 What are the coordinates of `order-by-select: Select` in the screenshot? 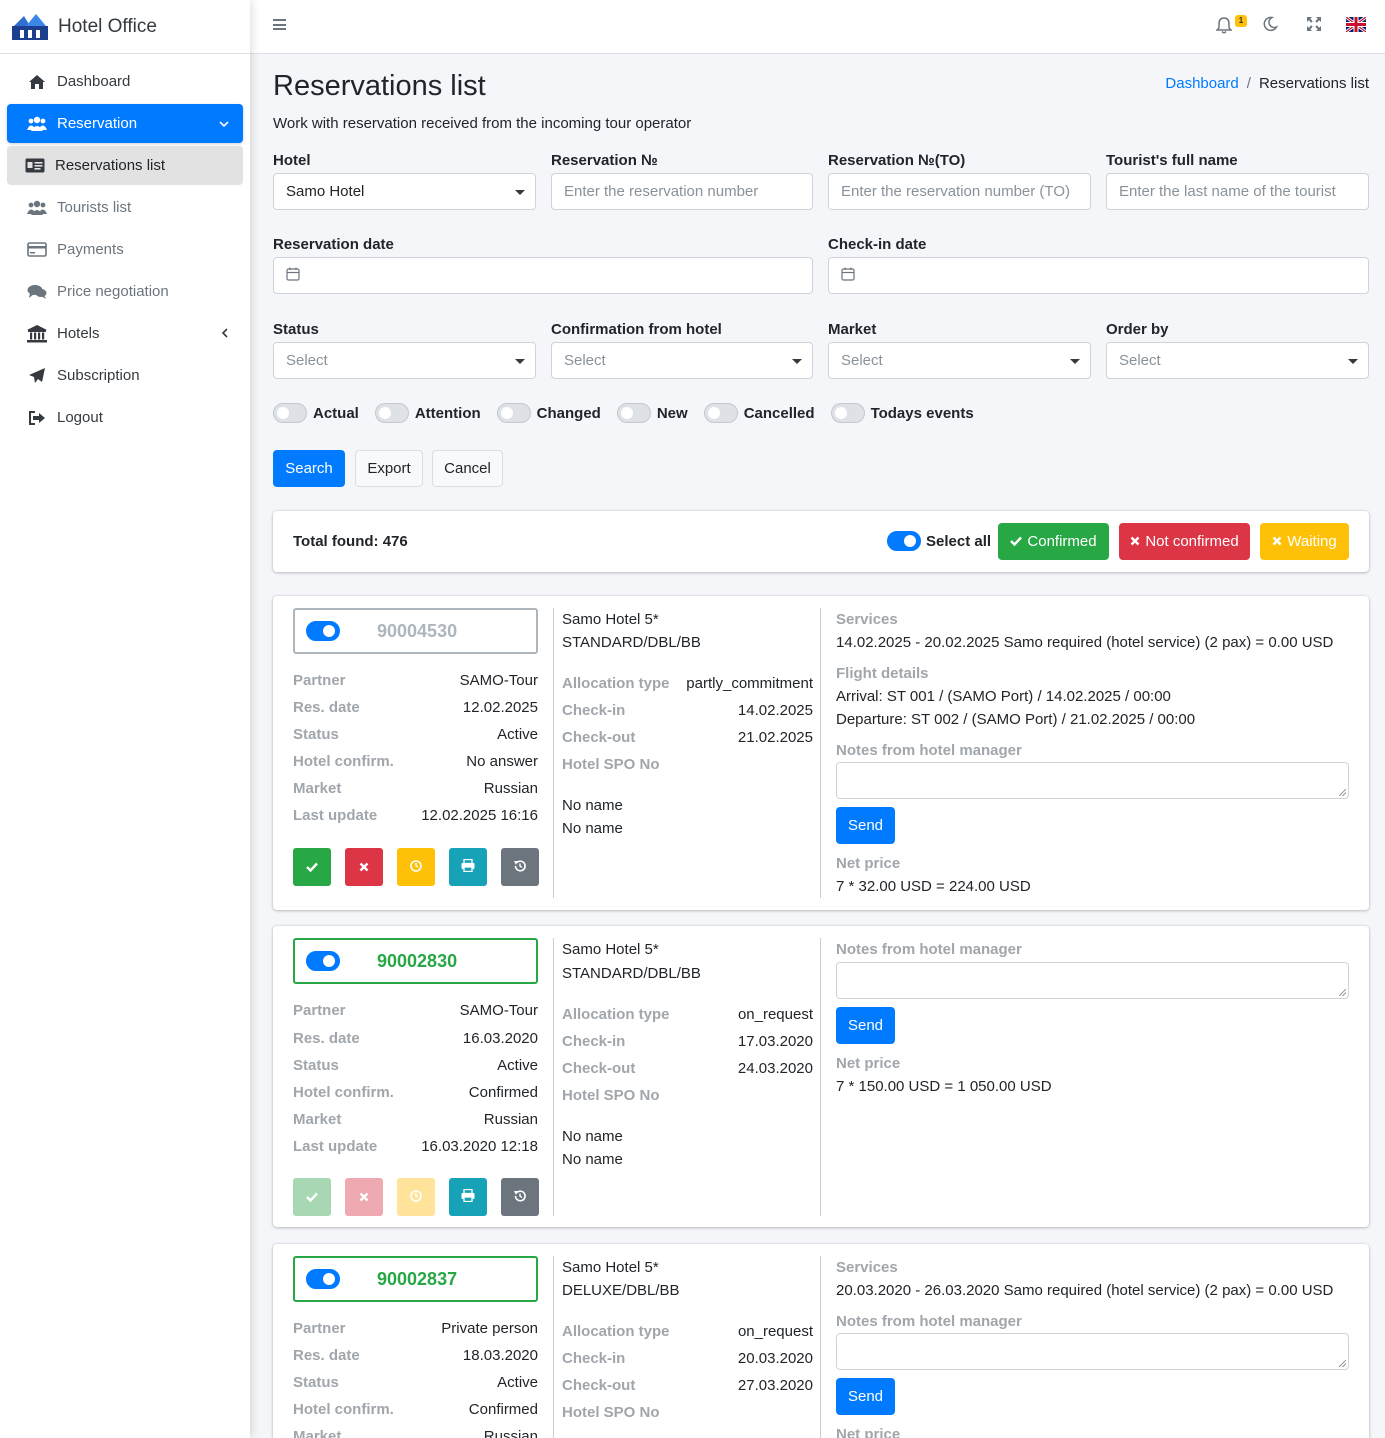 It's located at (1237, 360).